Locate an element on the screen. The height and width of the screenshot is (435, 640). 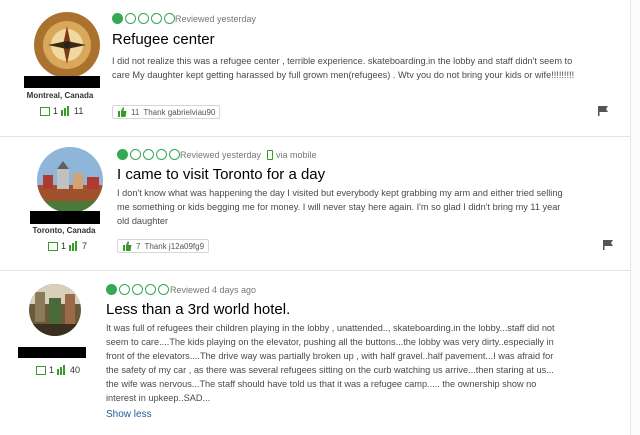
reviewer-counts: 1 40 is located at coordinates (58, 370).